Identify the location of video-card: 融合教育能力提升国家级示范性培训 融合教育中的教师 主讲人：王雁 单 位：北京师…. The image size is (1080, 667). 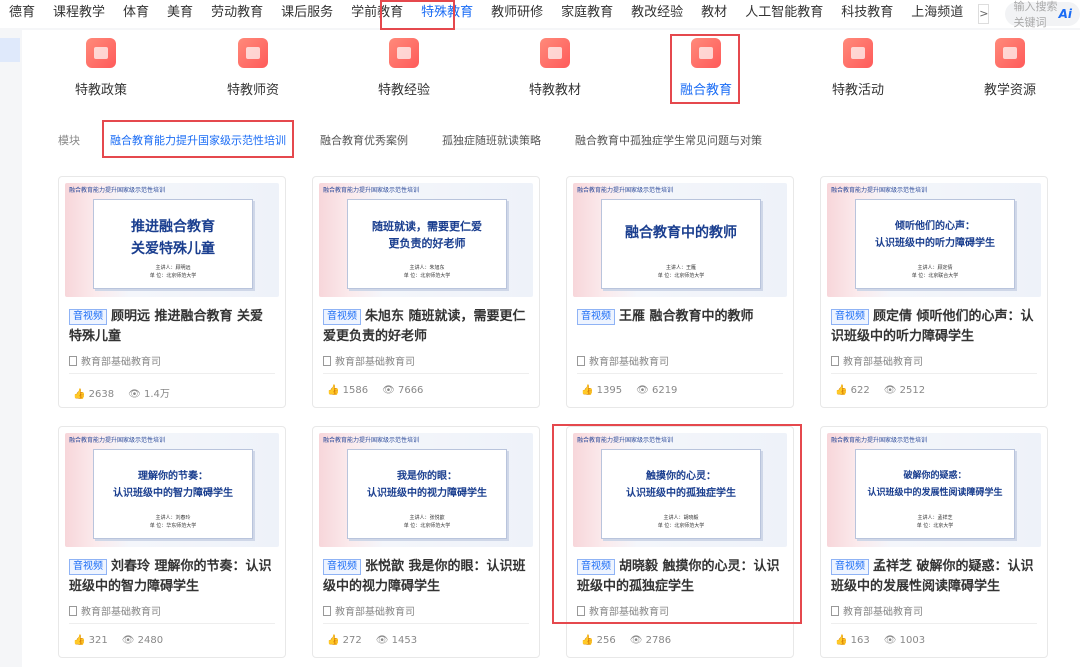
(680, 292).